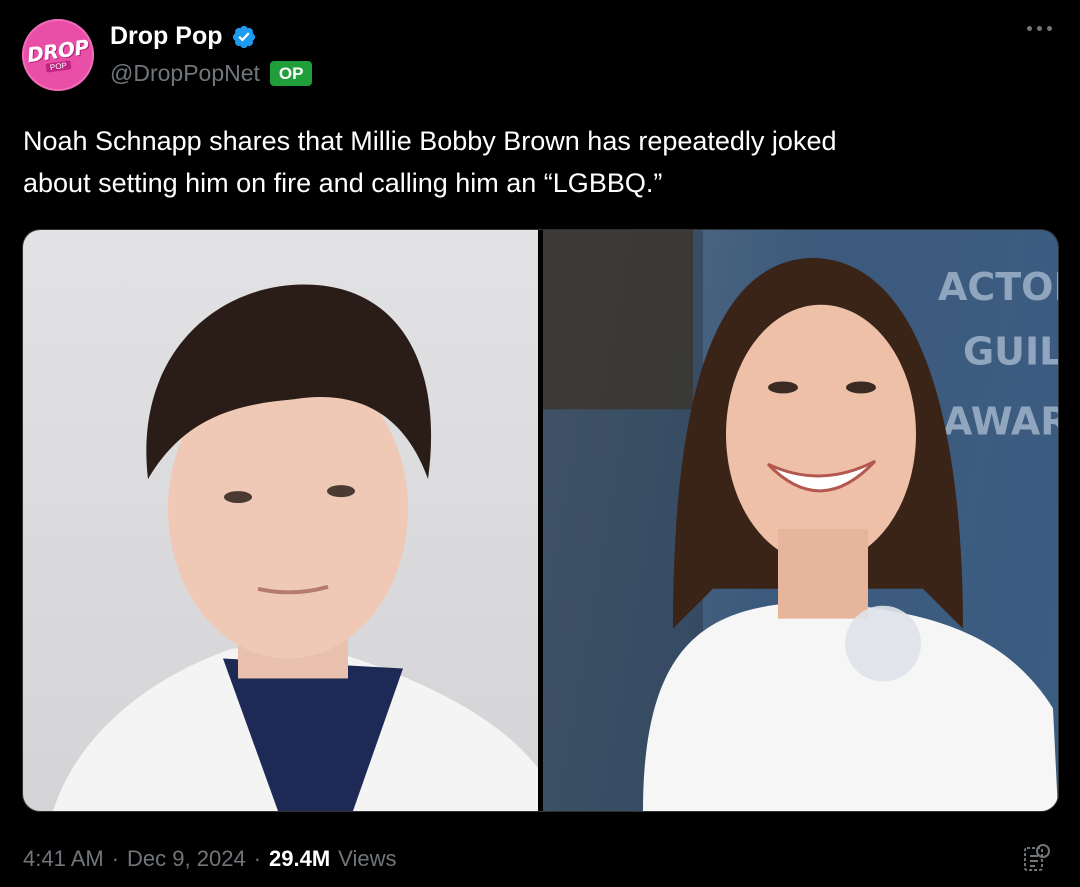 The width and height of the screenshot is (1080, 887). Describe the element at coordinates (185, 73) in the screenshot. I see `author-handle: @DropPopNet` at that location.